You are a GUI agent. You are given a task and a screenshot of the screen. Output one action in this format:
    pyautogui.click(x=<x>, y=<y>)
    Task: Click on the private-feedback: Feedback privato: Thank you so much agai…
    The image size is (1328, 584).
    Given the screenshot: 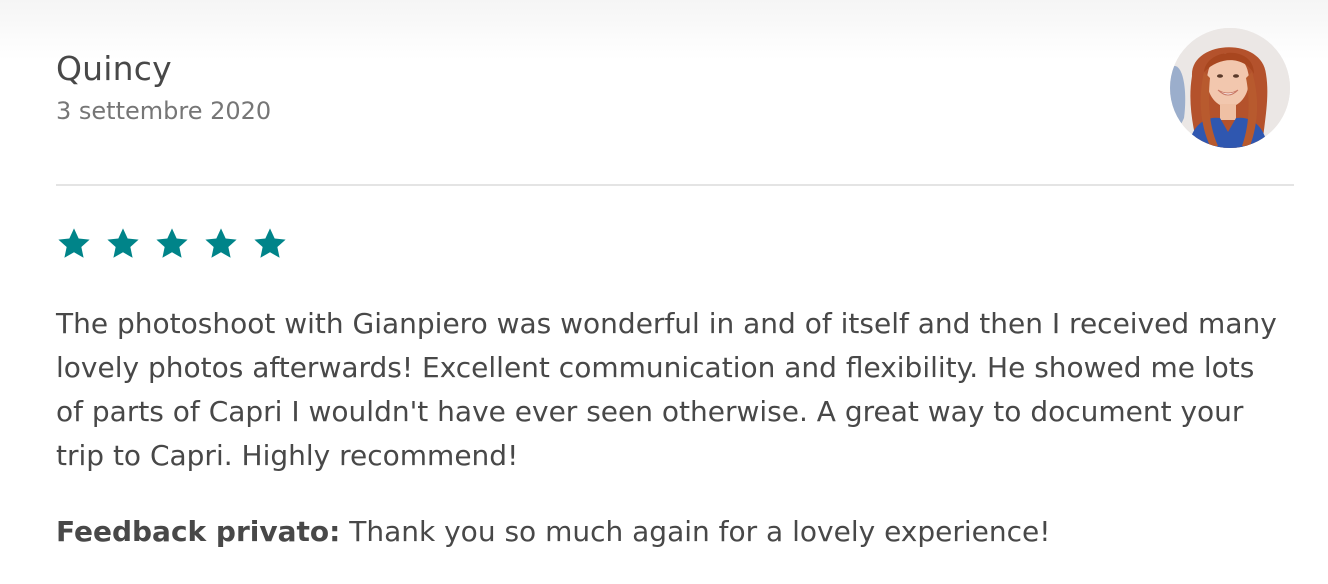 What is the action you would take?
    pyautogui.click(x=671, y=532)
    